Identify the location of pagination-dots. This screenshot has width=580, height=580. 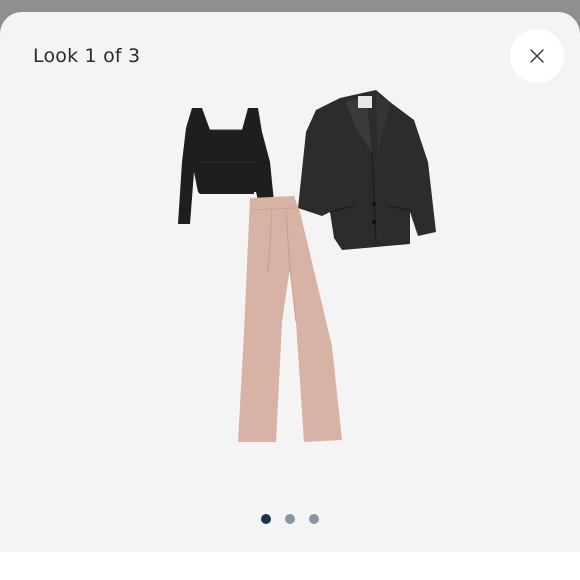
(290, 520).